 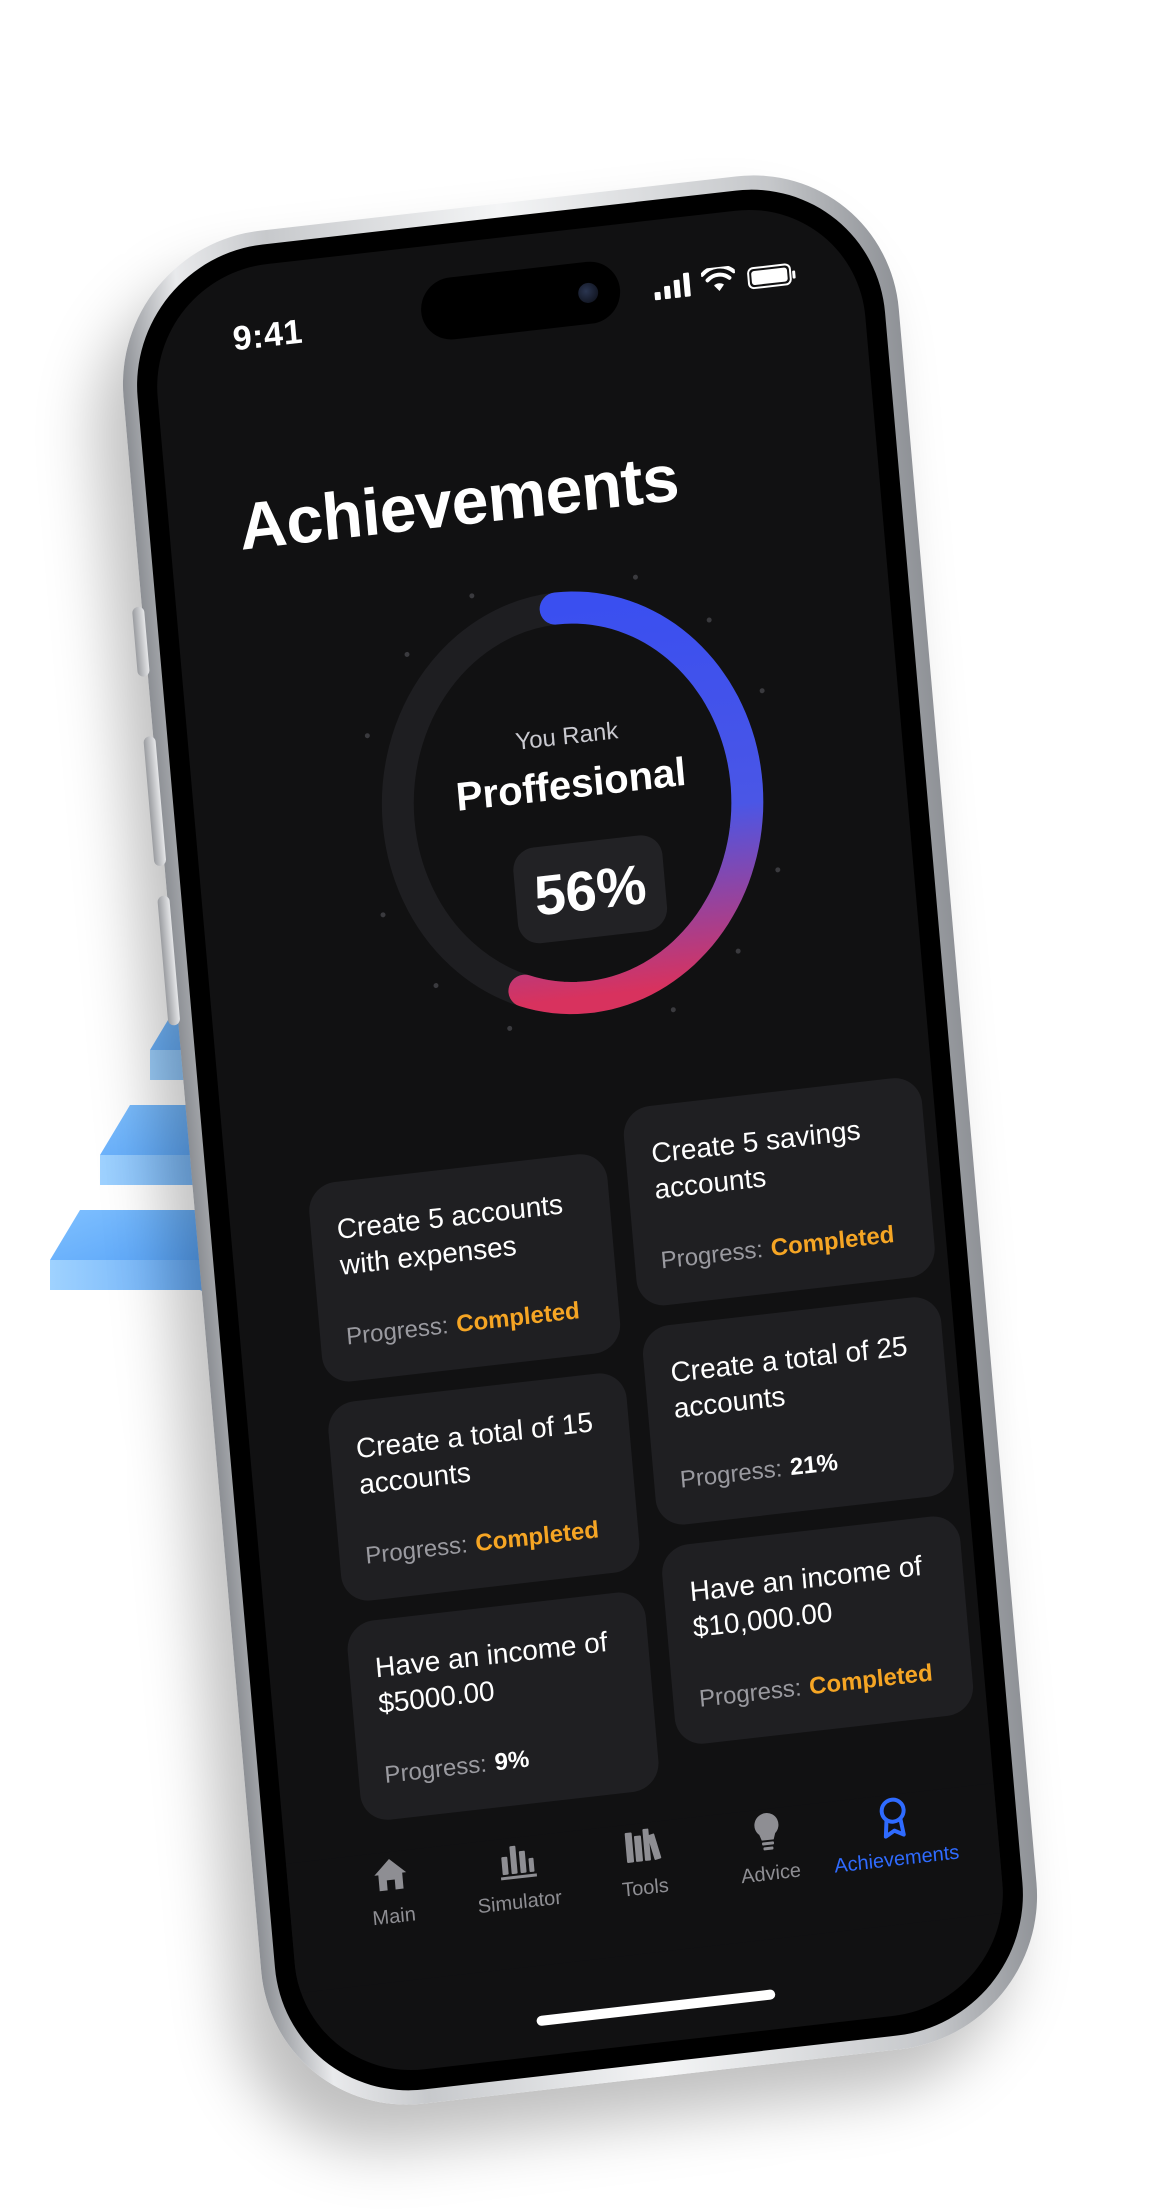 I want to click on tab-advice: Advice, so click(x=771, y=1874).